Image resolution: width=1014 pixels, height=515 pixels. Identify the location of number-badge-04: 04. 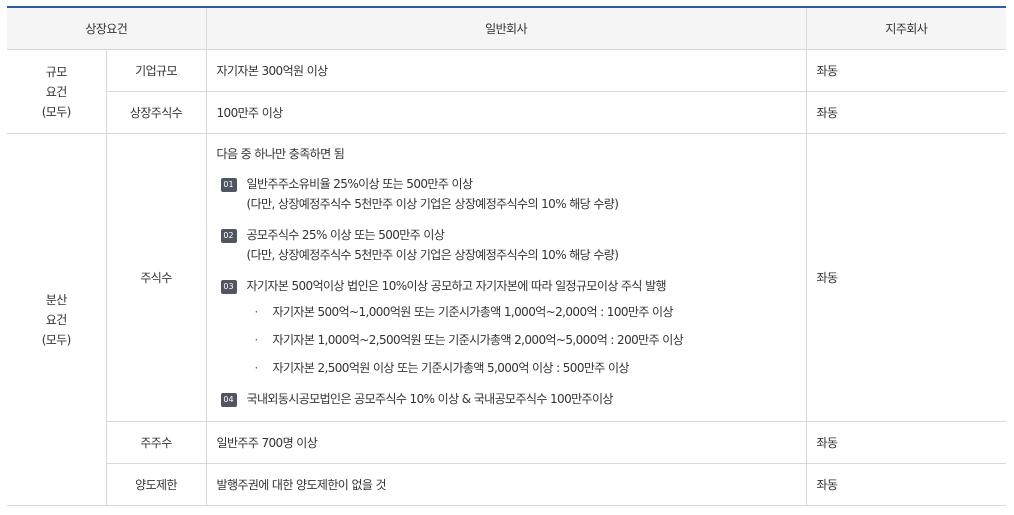
(228, 400).